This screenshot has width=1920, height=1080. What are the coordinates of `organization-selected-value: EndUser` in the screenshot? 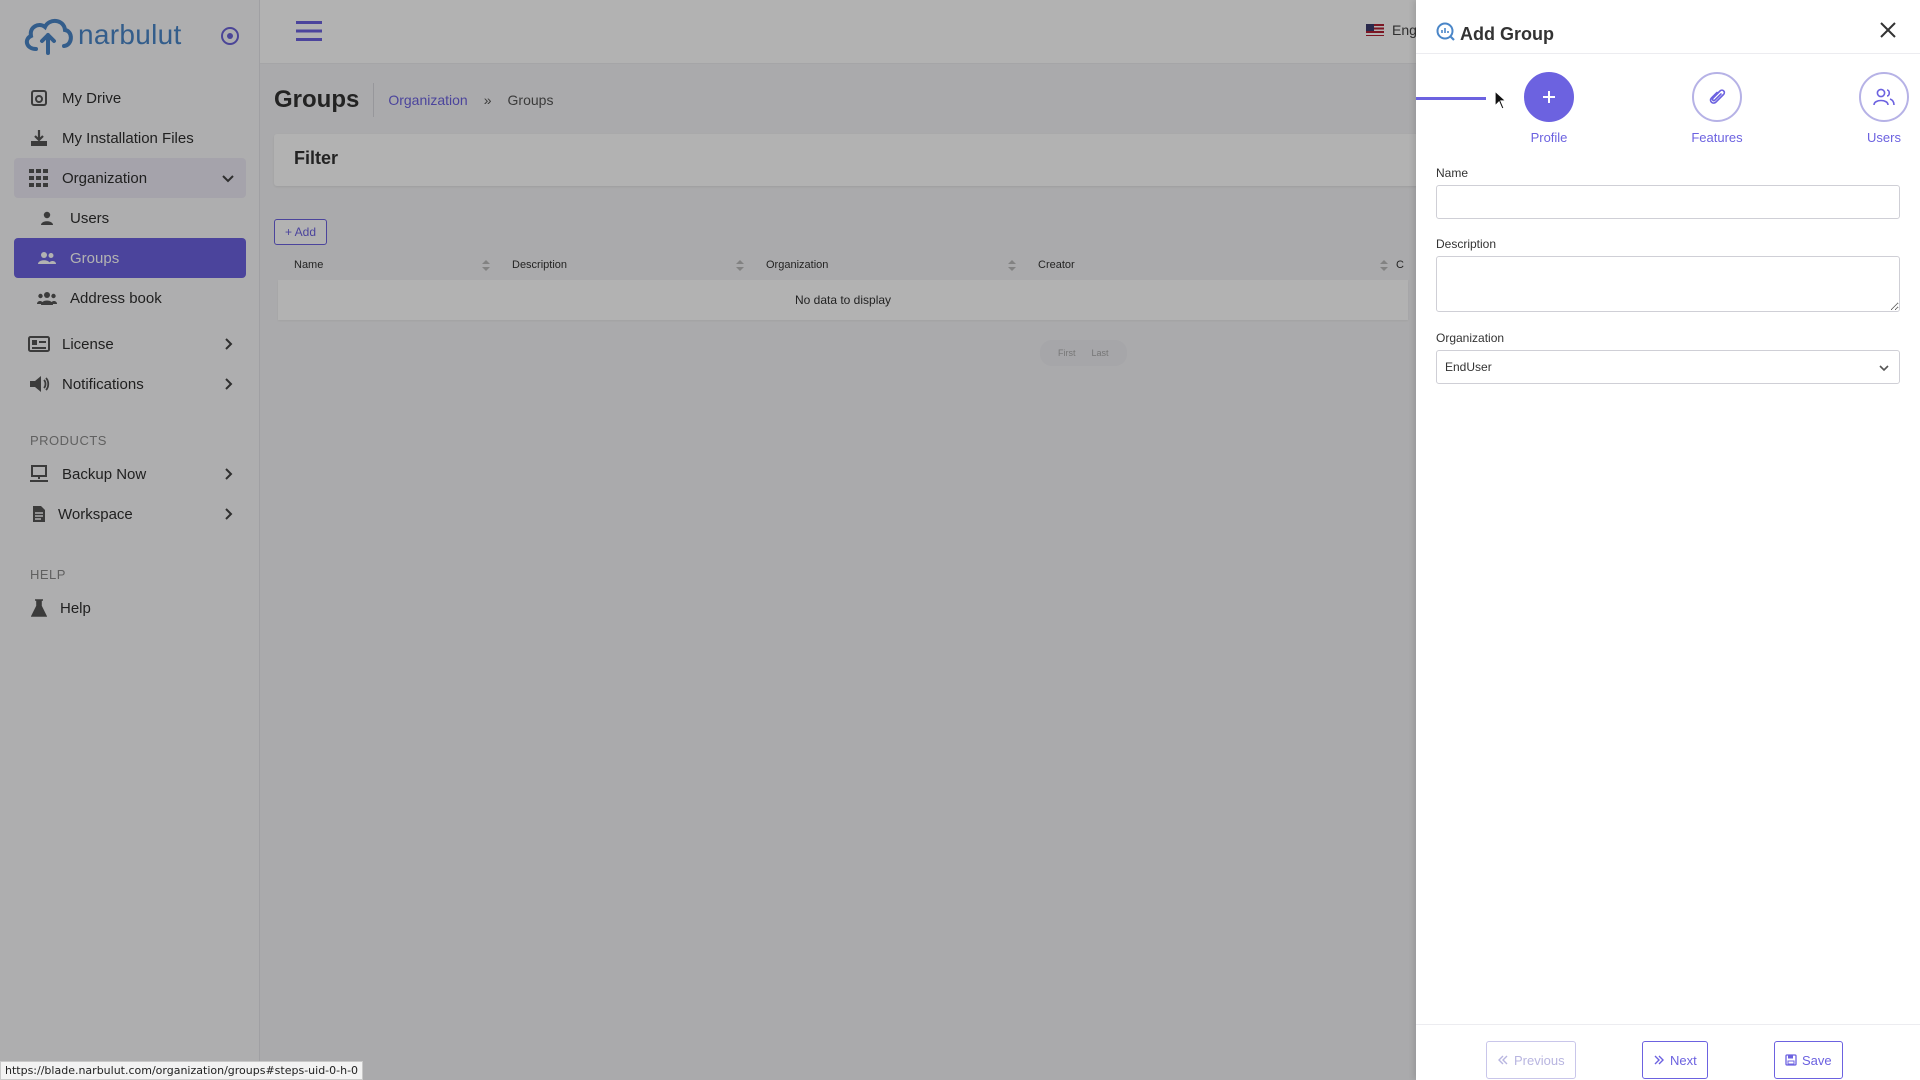 It's located at (1468, 367).